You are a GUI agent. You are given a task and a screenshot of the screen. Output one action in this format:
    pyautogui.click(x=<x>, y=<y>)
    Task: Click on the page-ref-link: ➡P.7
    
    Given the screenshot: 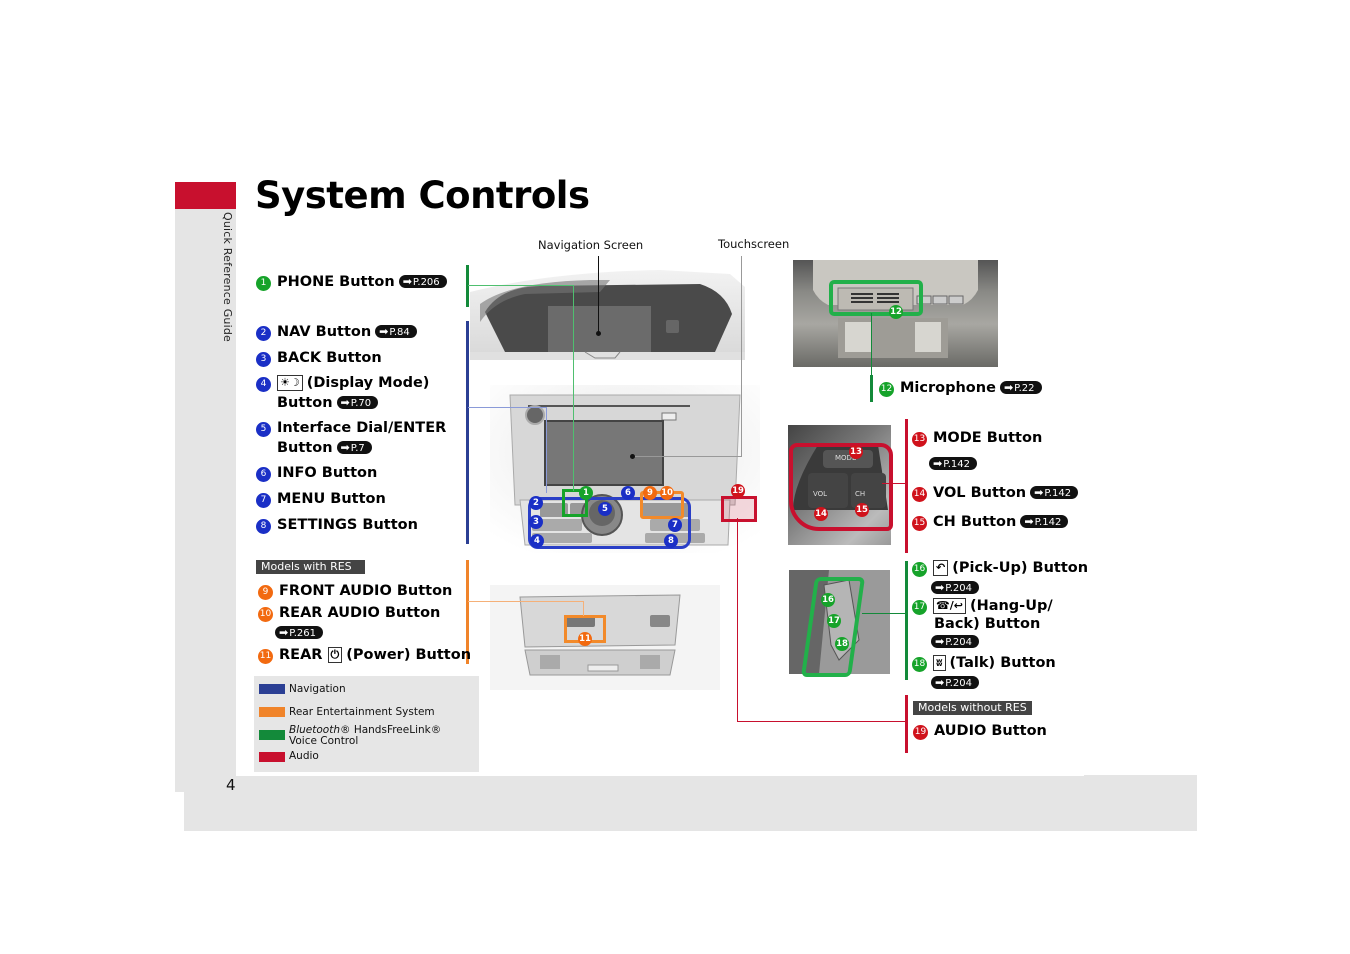 What is the action you would take?
    pyautogui.click(x=354, y=447)
    